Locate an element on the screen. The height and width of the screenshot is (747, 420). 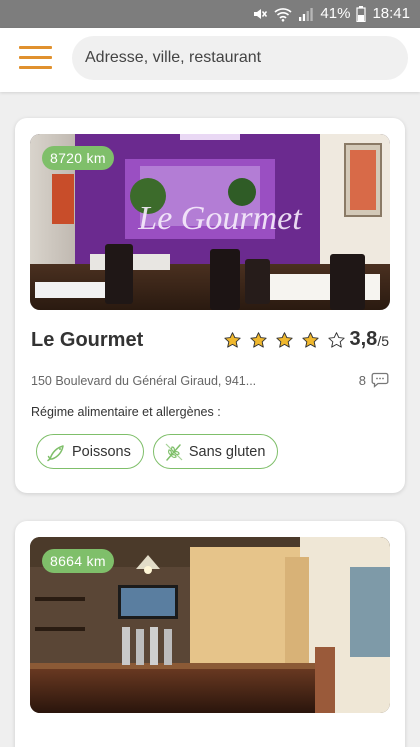
clock: 18:41 is located at coordinates (391, 13).